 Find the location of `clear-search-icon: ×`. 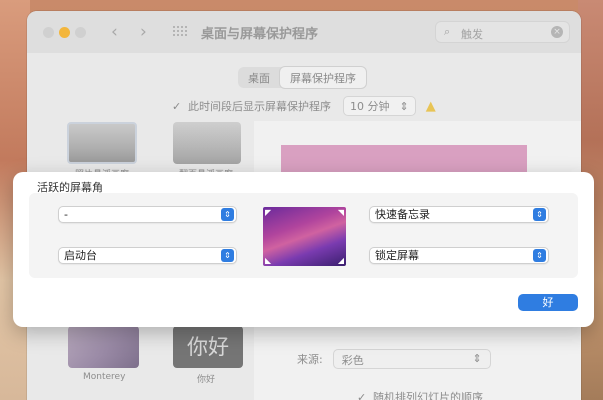

clear-search-icon: × is located at coordinates (557, 32).